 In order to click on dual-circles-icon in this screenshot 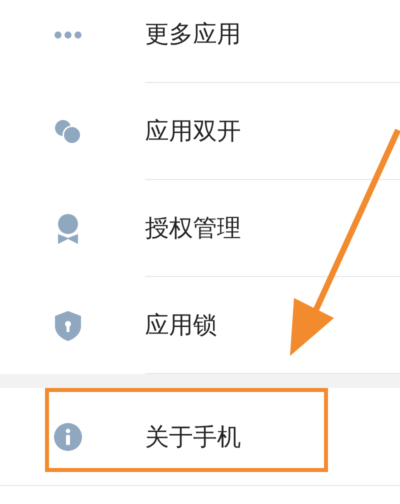, I will do `click(68, 131)`.